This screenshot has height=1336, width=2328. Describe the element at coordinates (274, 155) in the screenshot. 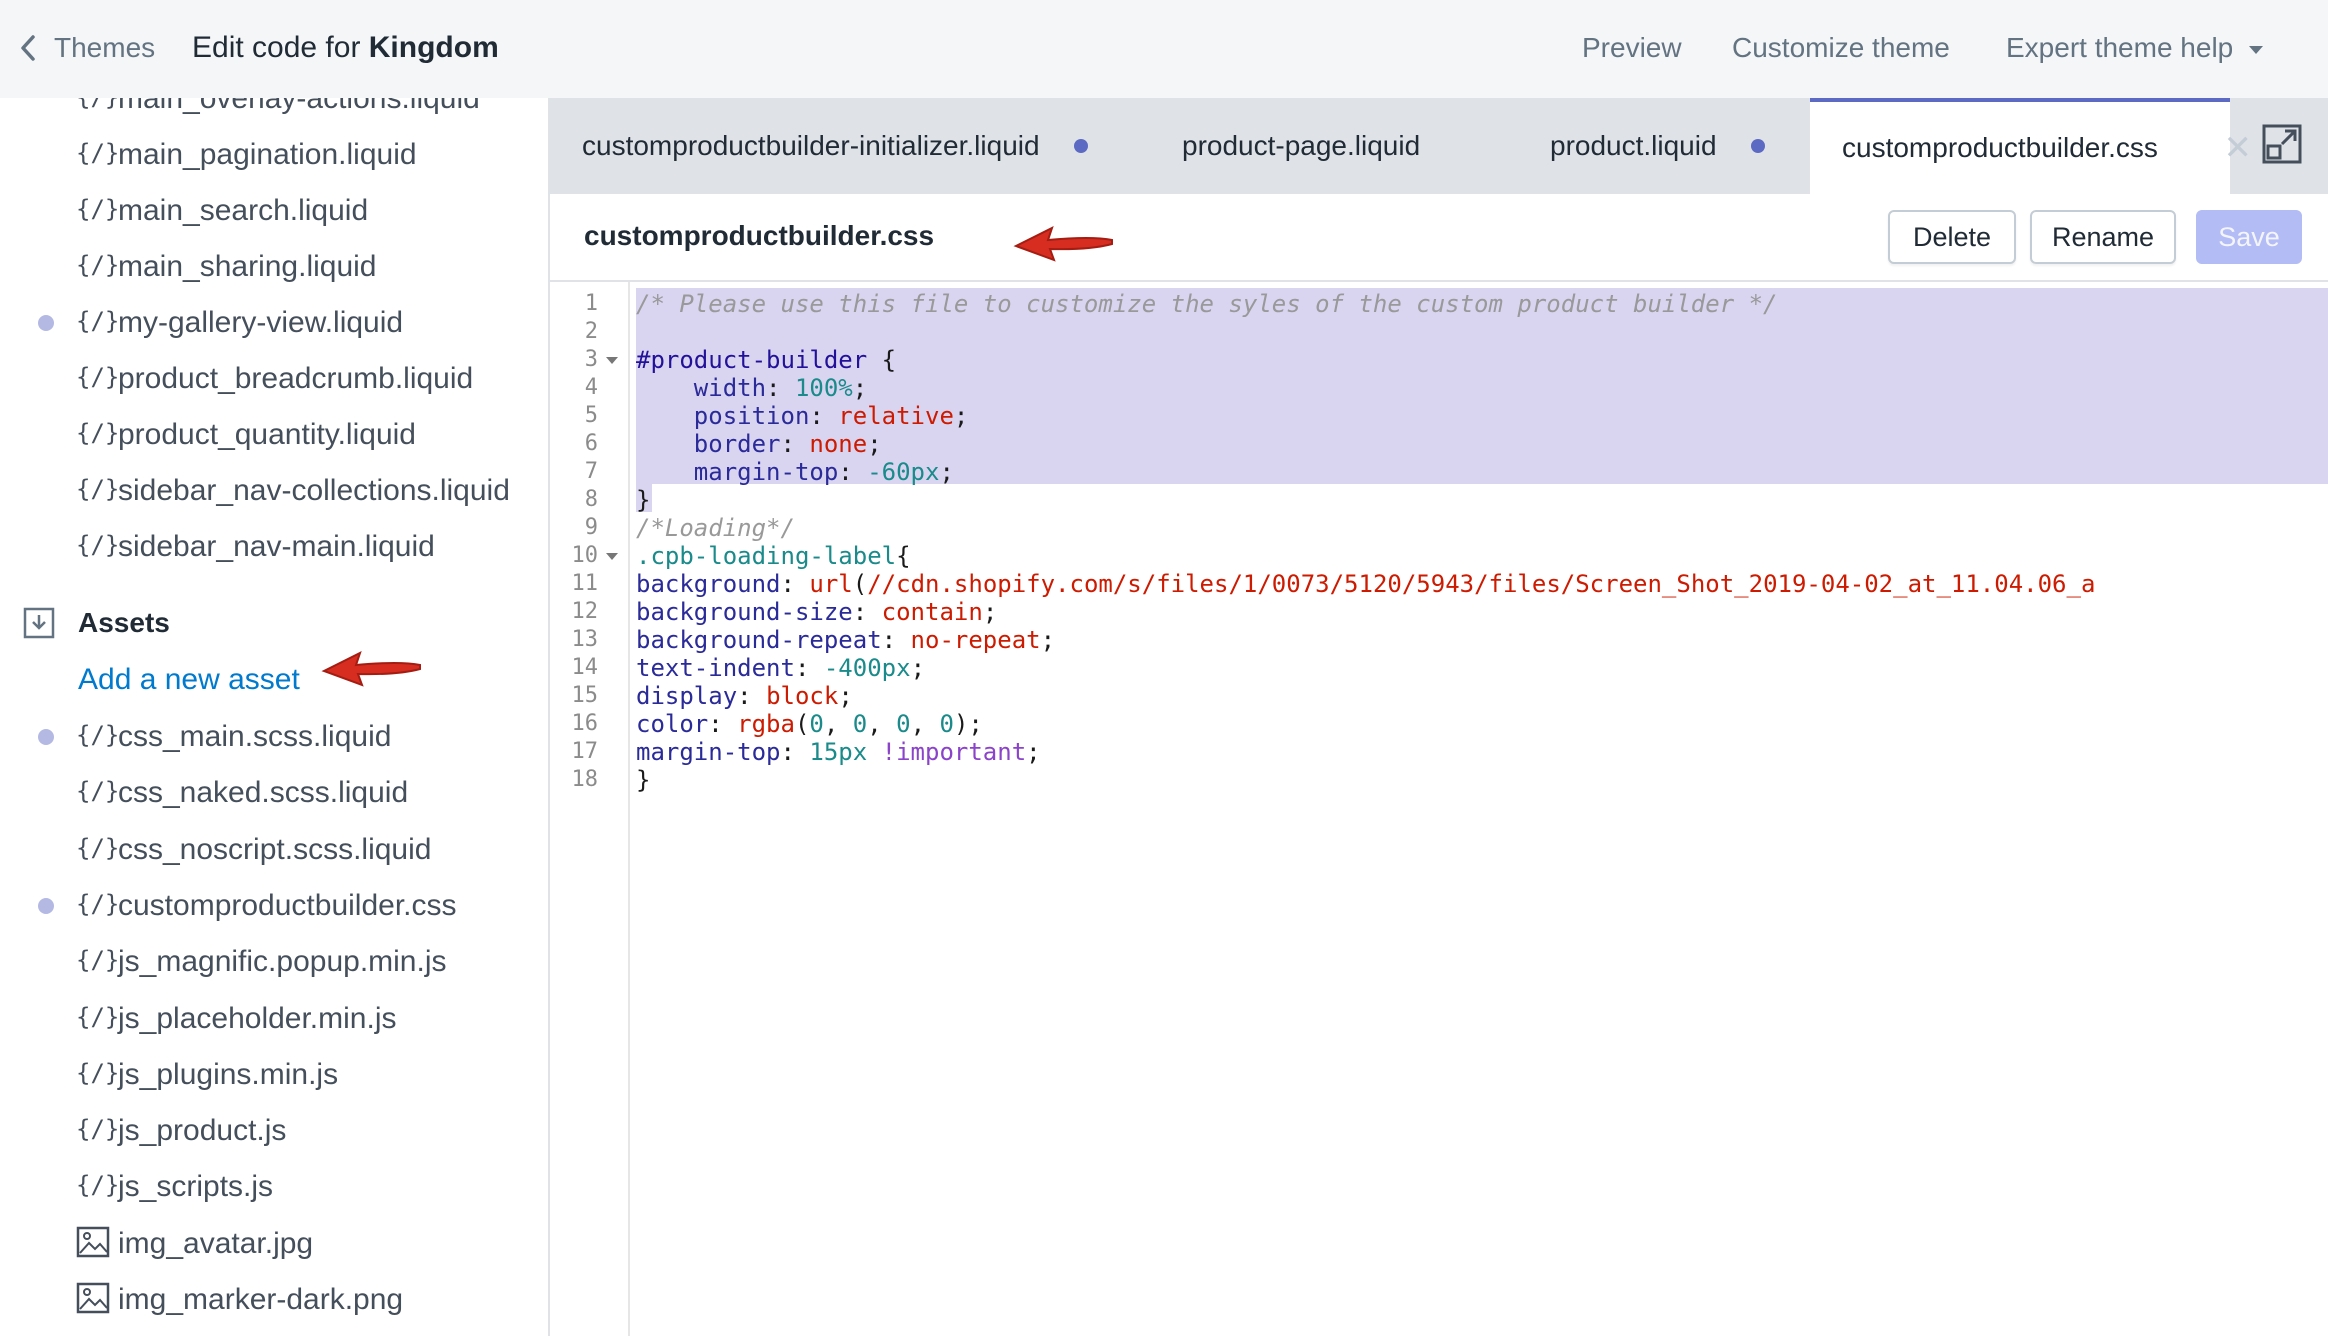

I see `sidebar-file-item: {/} main_pagination.liquid` at that location.